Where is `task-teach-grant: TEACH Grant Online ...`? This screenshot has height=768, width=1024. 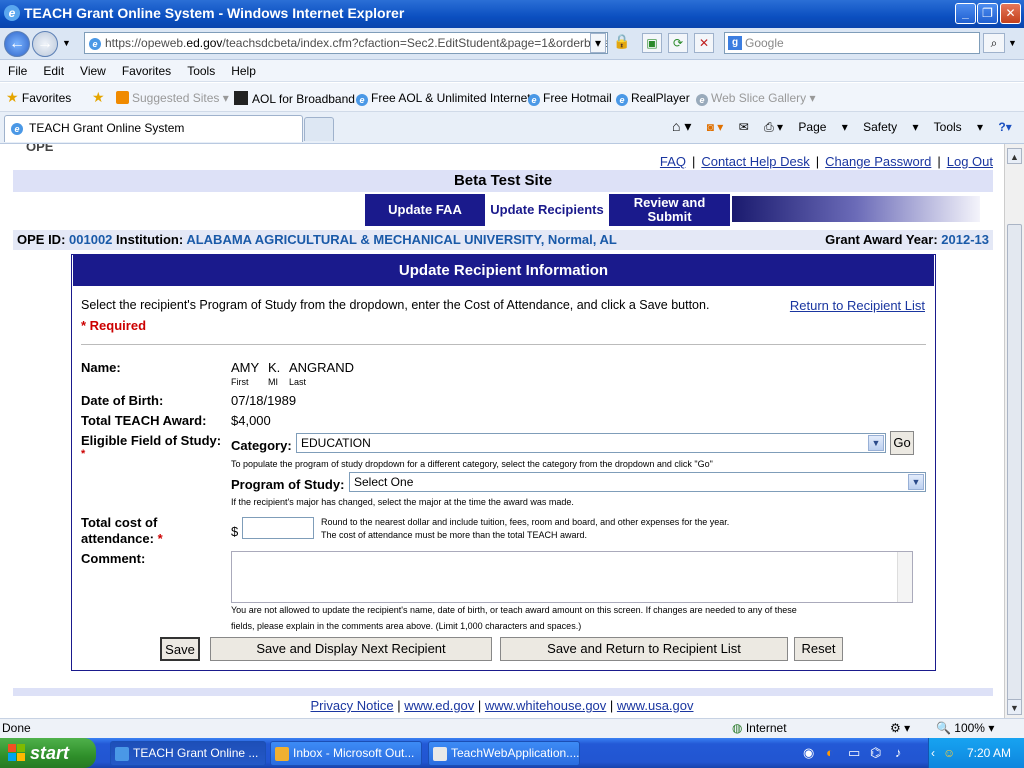 task-teach-grant: TEACH Grant Online ... is located at coordinates (188, 753).